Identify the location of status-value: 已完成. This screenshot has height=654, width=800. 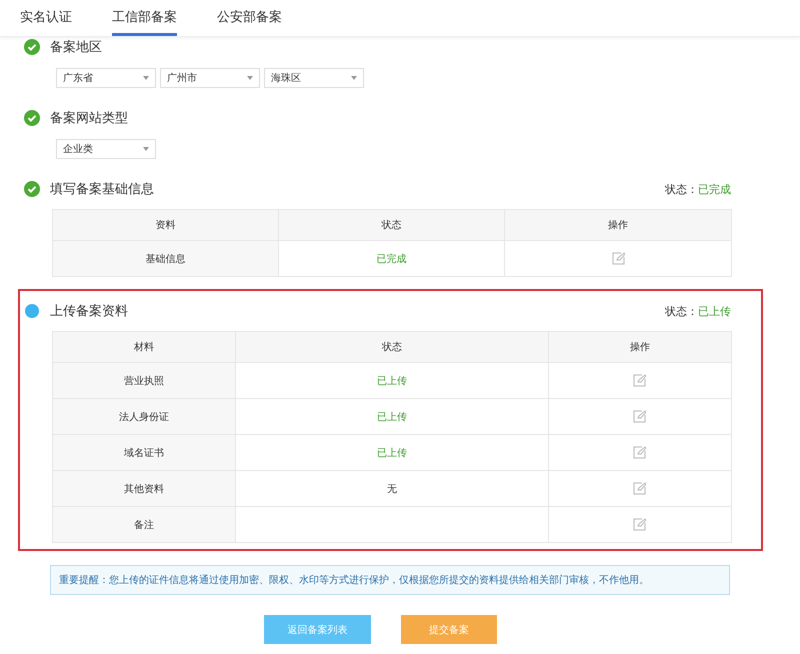
(714, 189).